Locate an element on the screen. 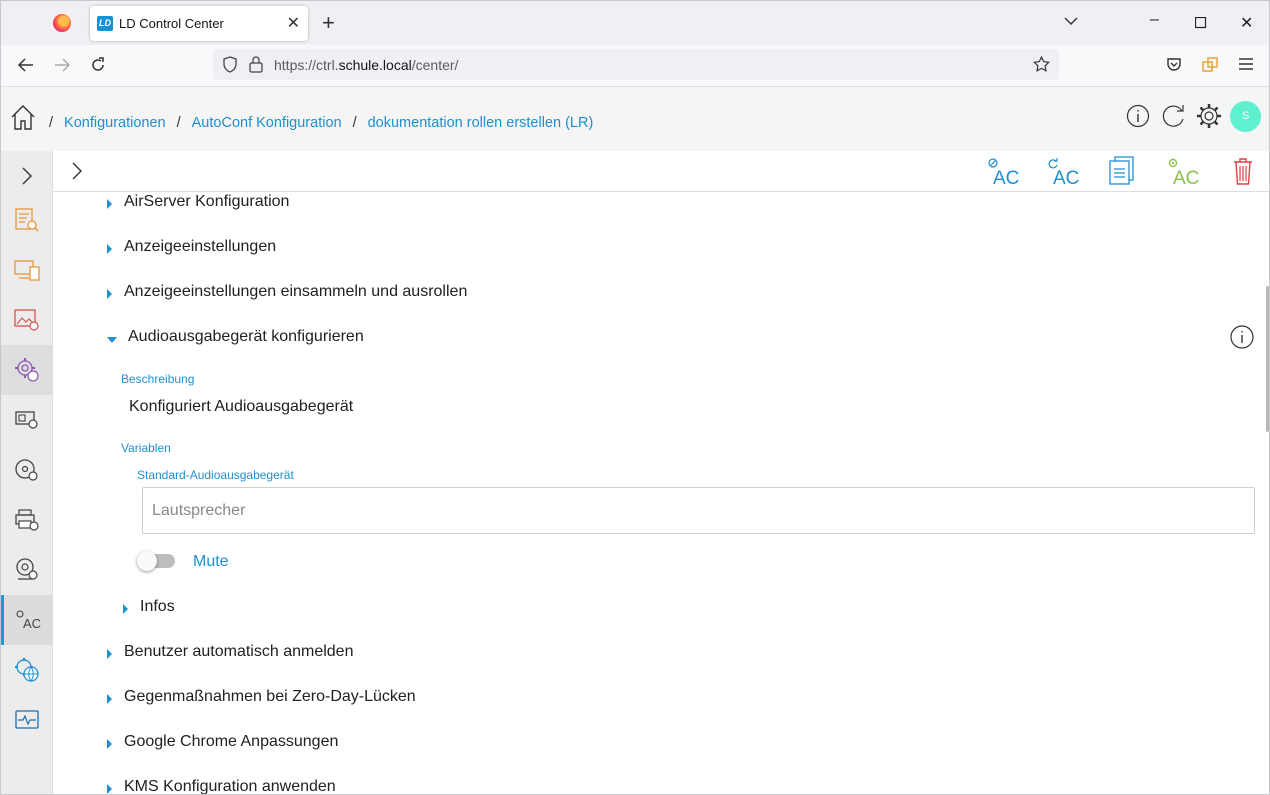 Image resolution: width=1270 pixels, height=795 pixels. pocket-icon is located at coordinates (1174, 64).